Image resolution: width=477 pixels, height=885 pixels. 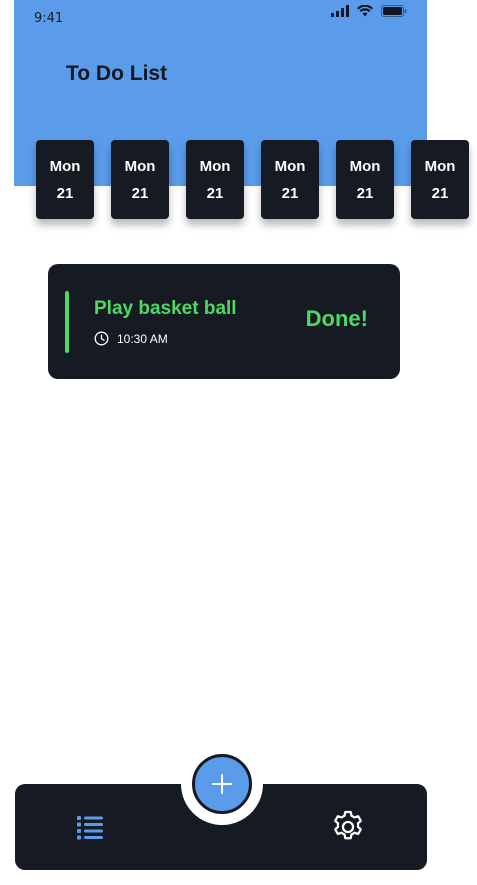 What do you see at coordinates (394, 11) in the screenshot?
I see `battery-icon` at bounding box center [394, 11].